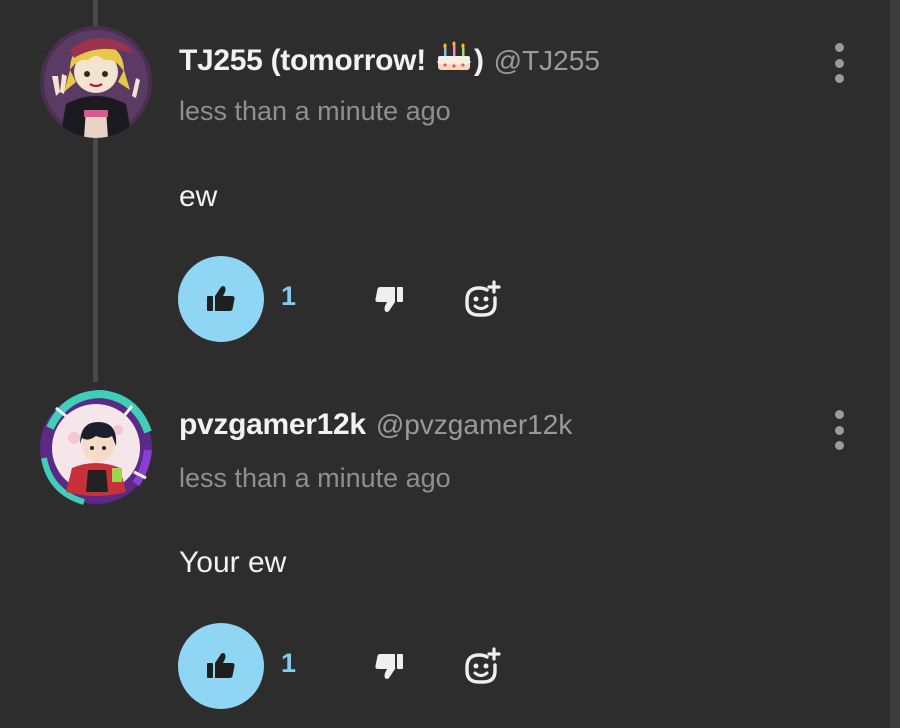 This screenshot has width=900, height=728. Describe the element at coordinates (474, 425) in the screenshot. I see `user-handle: @pvzgamer12k` at that location.